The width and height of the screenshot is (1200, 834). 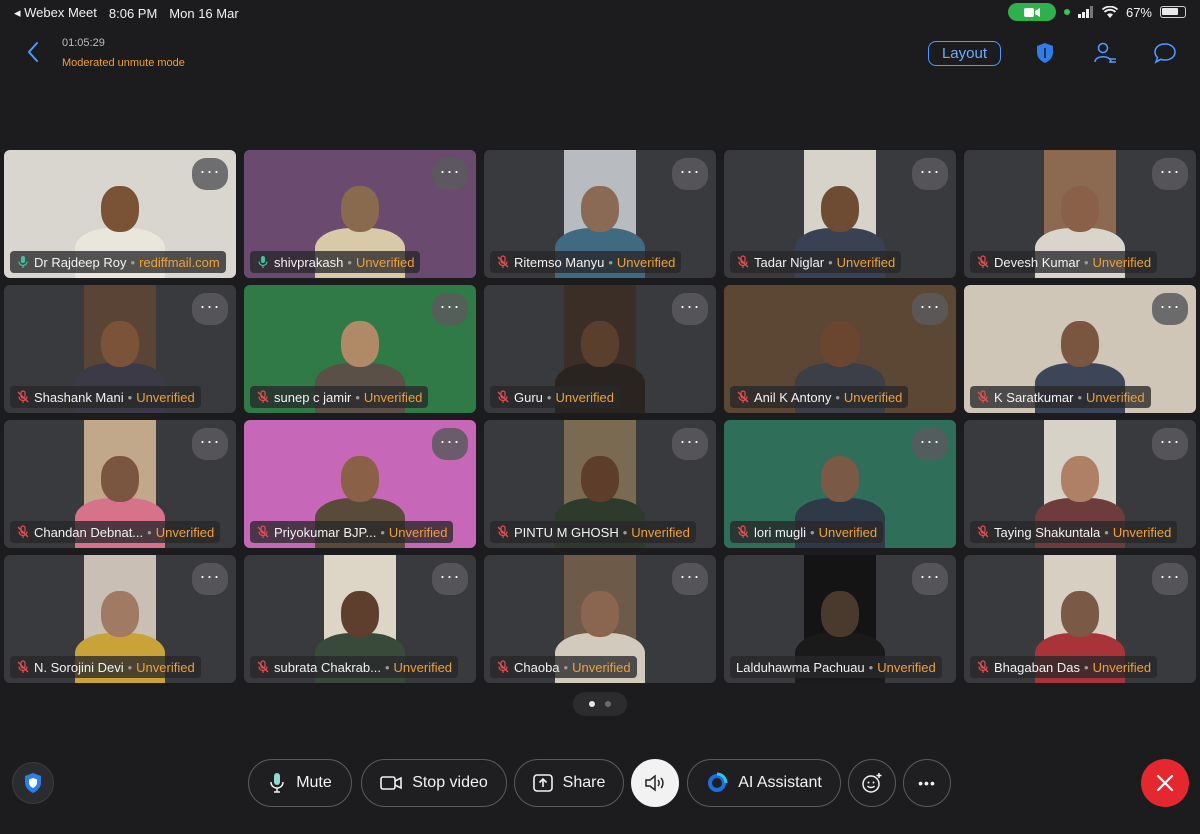 I want to click on participant-tile: ··· PINTU M GHOSH • Unverified, so click(x=600, y=484).